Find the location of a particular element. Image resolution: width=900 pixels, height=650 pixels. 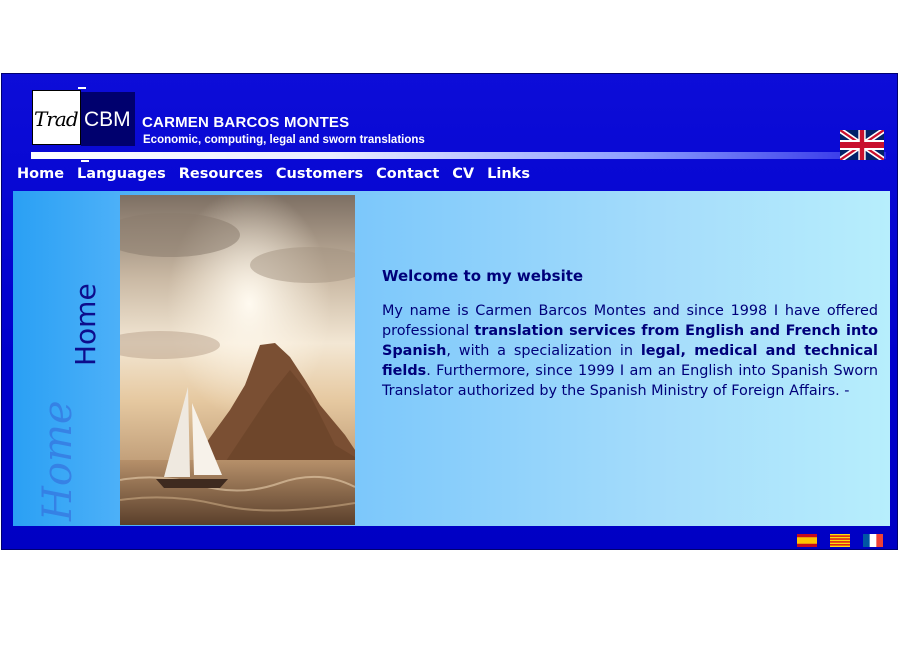

welcome-heading: Welcome to my website is located at coordinates (483, 276).